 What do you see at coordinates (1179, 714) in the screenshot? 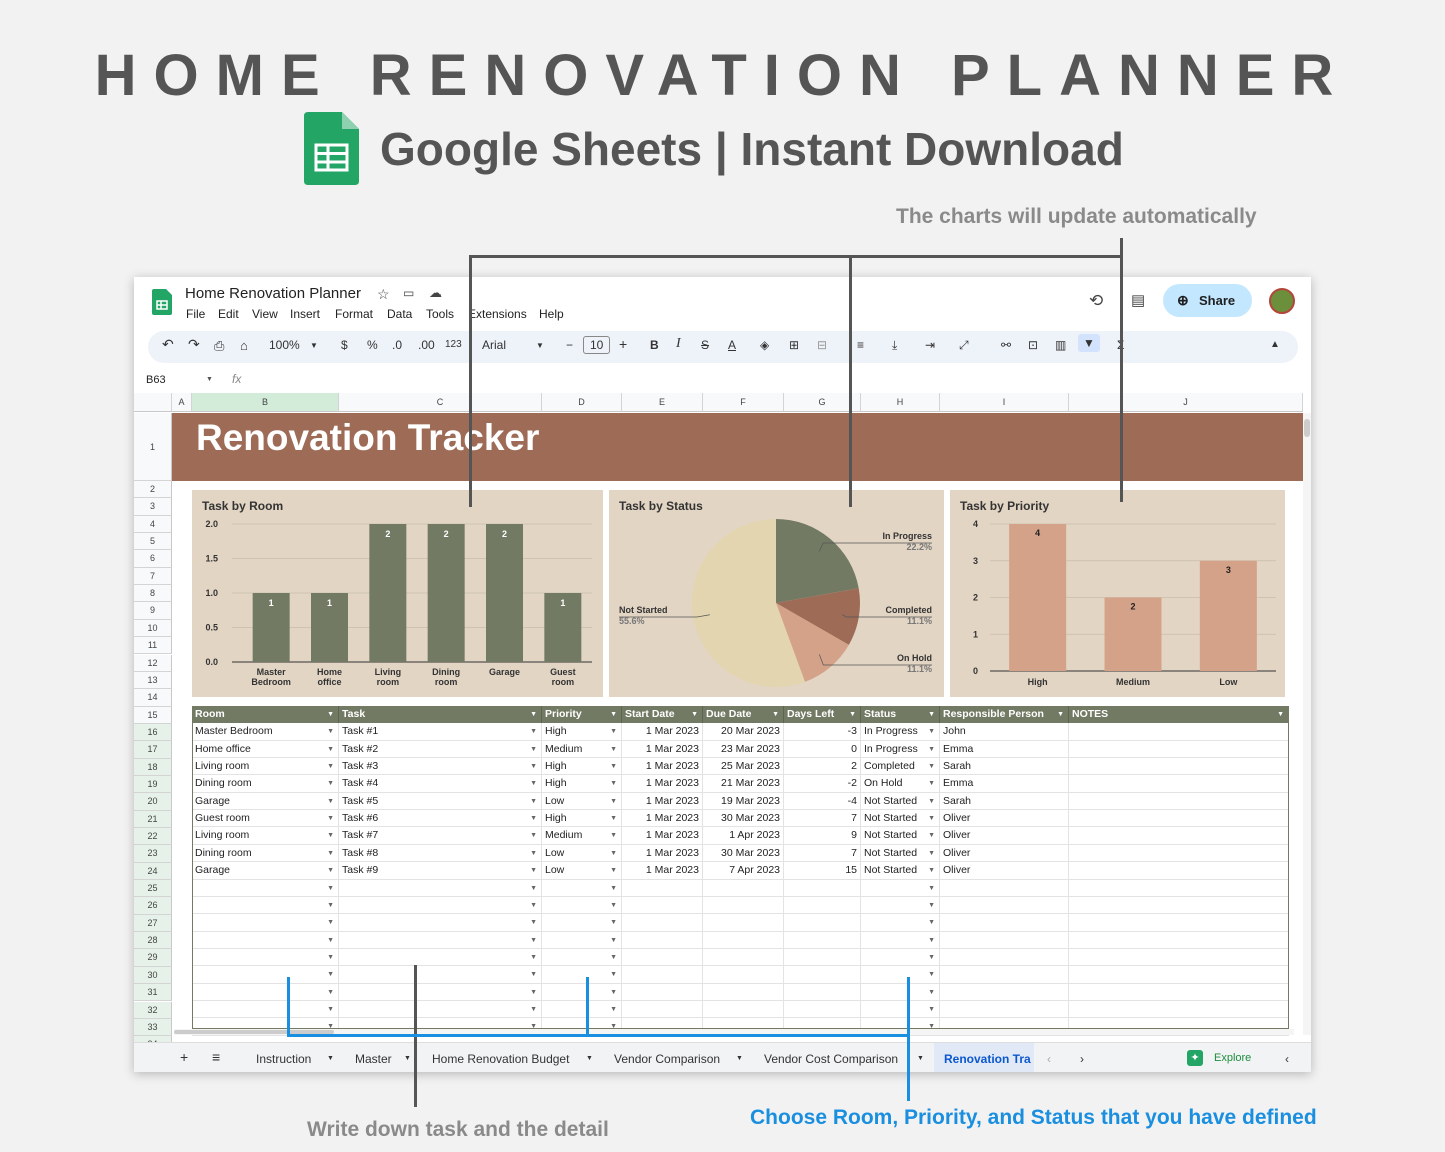
I see `table-header-cell: NOTES ▼` at bounding box center [1179, 714].